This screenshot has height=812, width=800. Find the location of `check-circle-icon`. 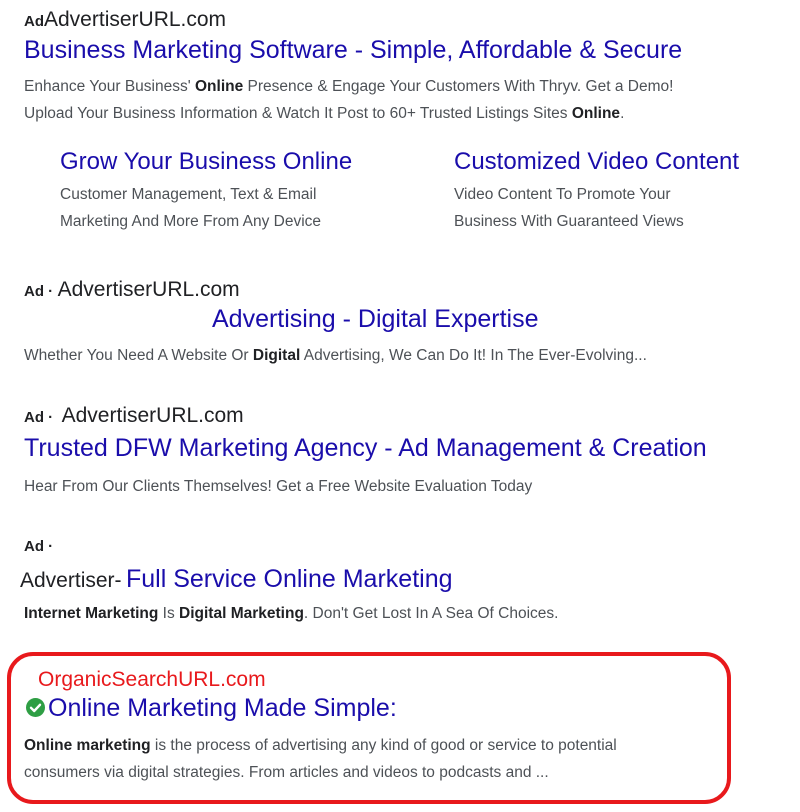

check-circle-icon is located at coordinates (35, 707).